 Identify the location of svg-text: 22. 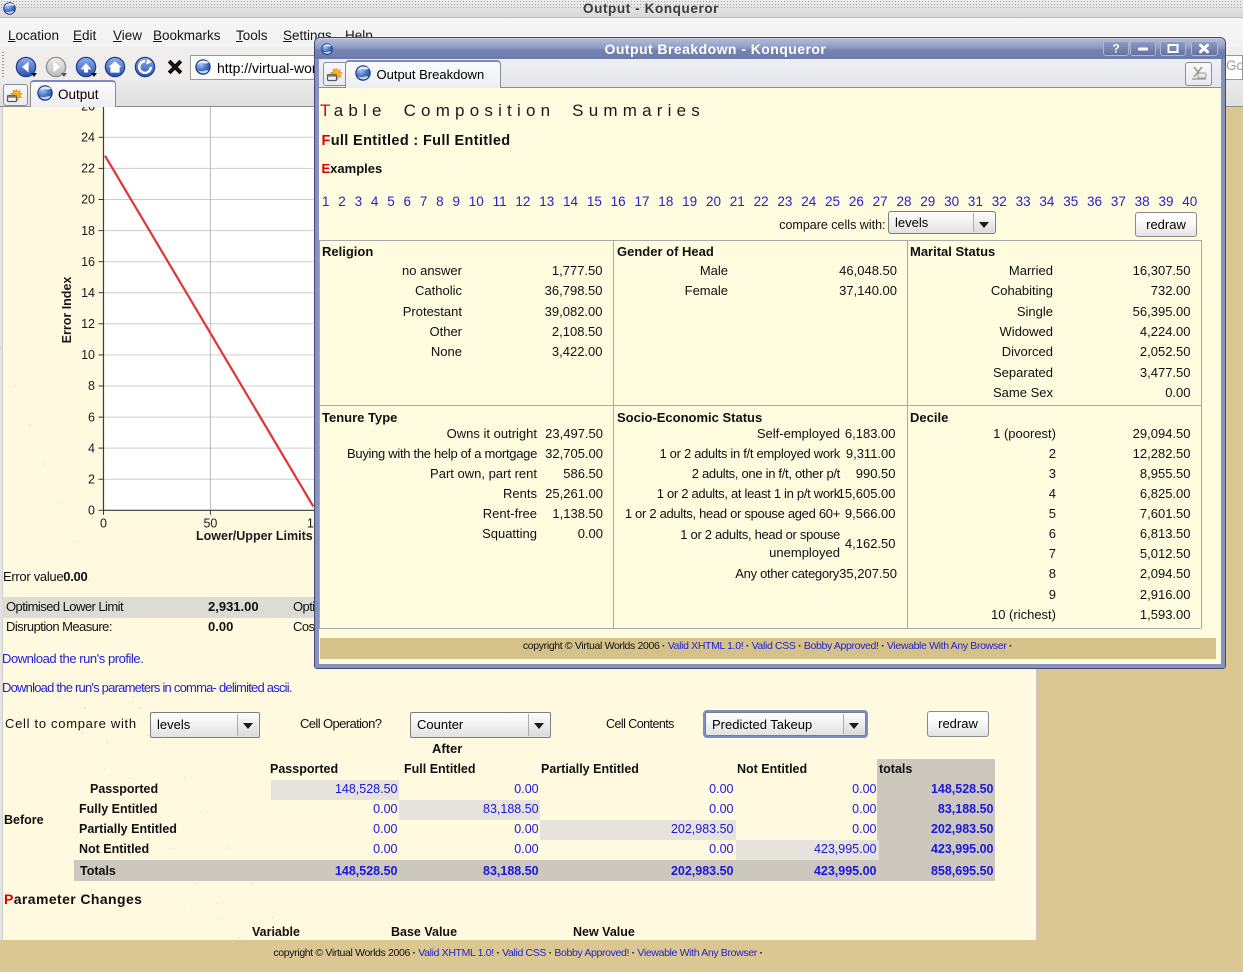
(88, 169).